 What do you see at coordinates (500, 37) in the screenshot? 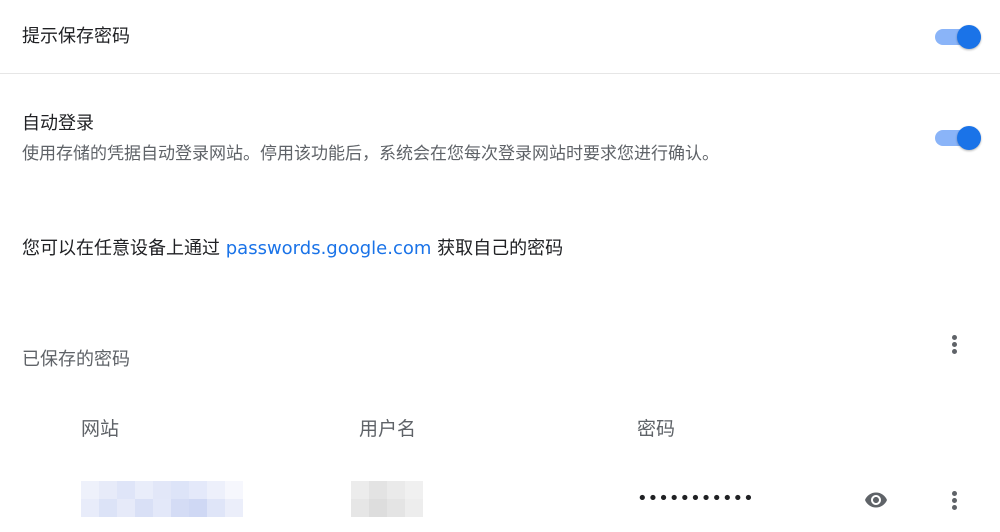
I see `offer-to-save-row: 提示保存密码` at bounding box center [500, 37].